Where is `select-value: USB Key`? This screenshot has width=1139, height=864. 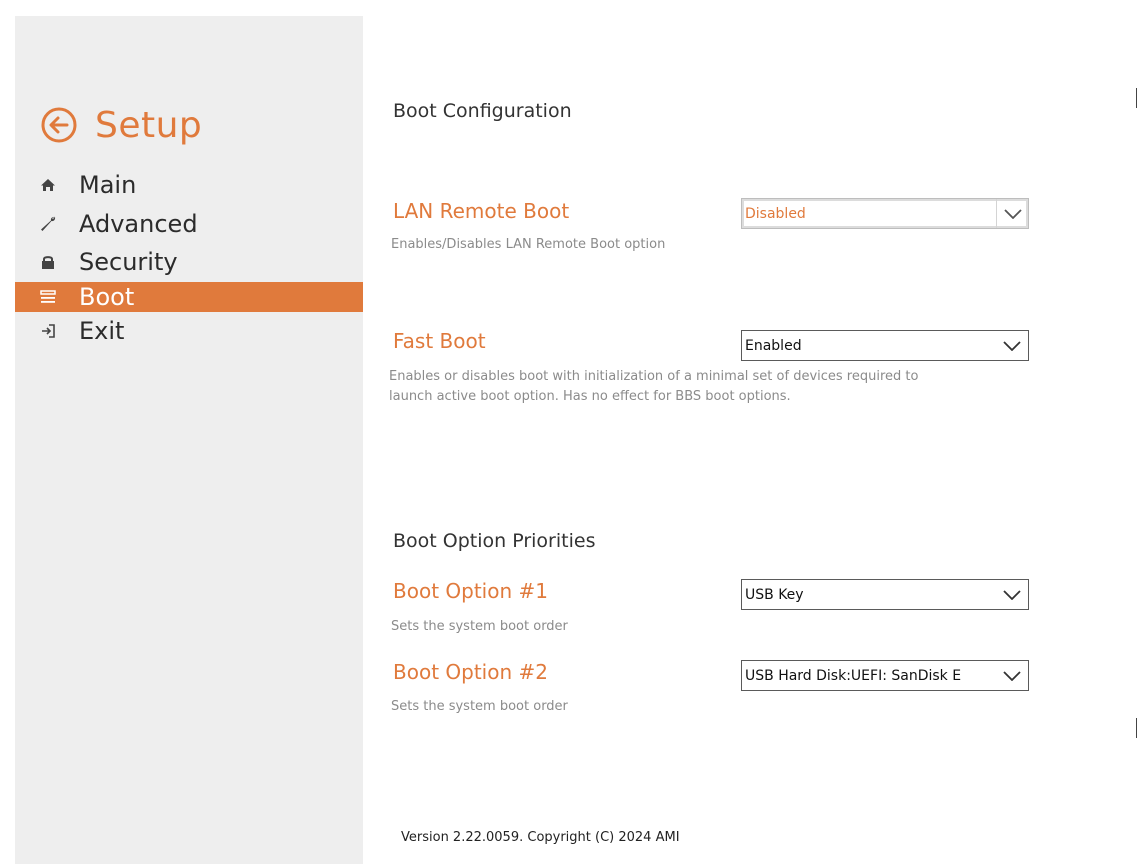 select-value: USB Key is located at coordinates (774, 594).